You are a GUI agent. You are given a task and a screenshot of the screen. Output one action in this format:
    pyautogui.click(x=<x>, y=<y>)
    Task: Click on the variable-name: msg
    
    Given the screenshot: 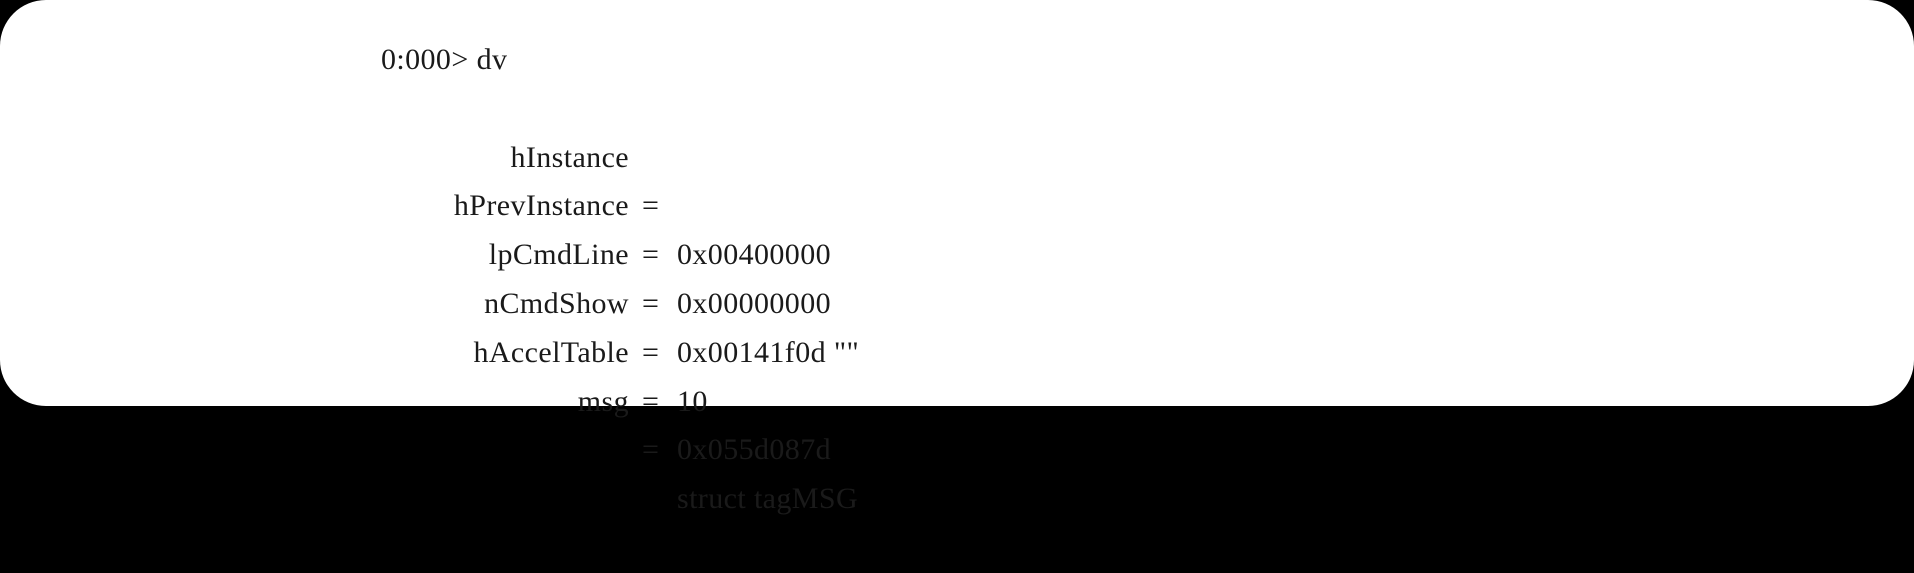 What is the action you would take?
    pyautogui.click(x=603, y=401)
    